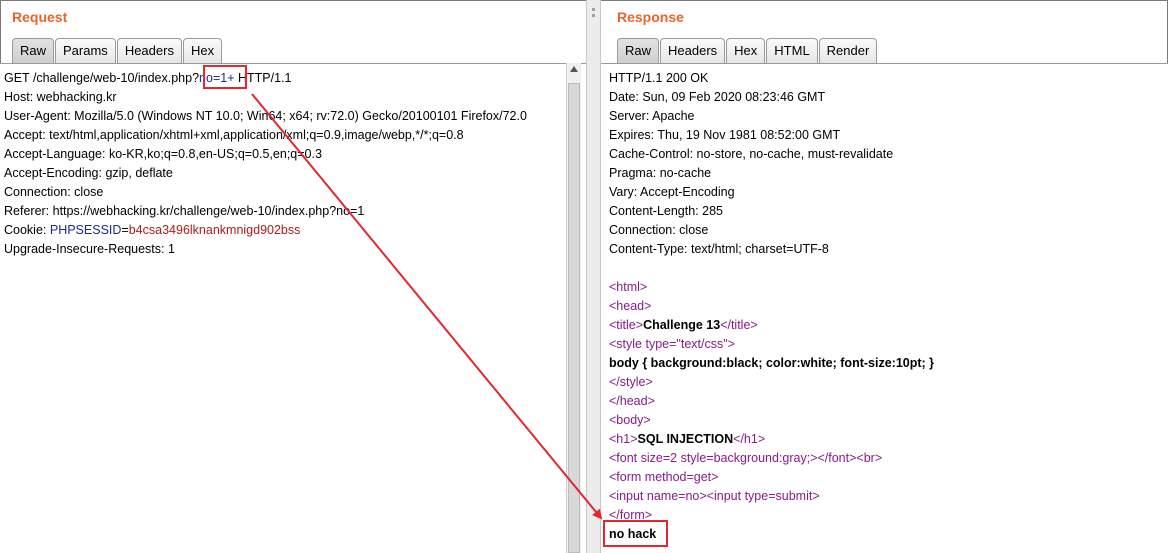 The height and width of the screenshot is (553, 1168). What do you see at coordinates (672, 344) in the screenshot?
I see `style-open-tag: <style type="text/css">` at bounding box center [672, 344].